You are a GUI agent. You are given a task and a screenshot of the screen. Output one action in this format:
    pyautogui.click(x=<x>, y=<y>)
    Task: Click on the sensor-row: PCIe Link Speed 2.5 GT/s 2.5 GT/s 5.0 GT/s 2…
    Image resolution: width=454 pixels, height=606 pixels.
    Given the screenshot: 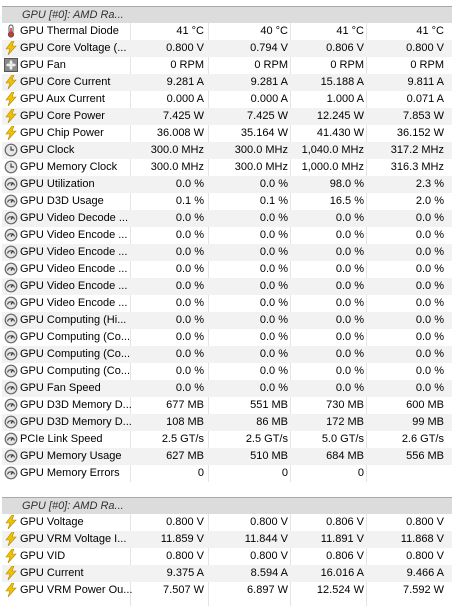 What is the action you would take?
    pyautogui.click(x=227, y=439)
    